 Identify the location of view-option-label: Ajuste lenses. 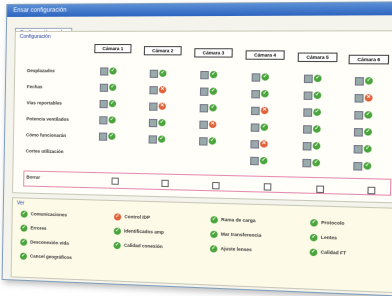
(236, 249).